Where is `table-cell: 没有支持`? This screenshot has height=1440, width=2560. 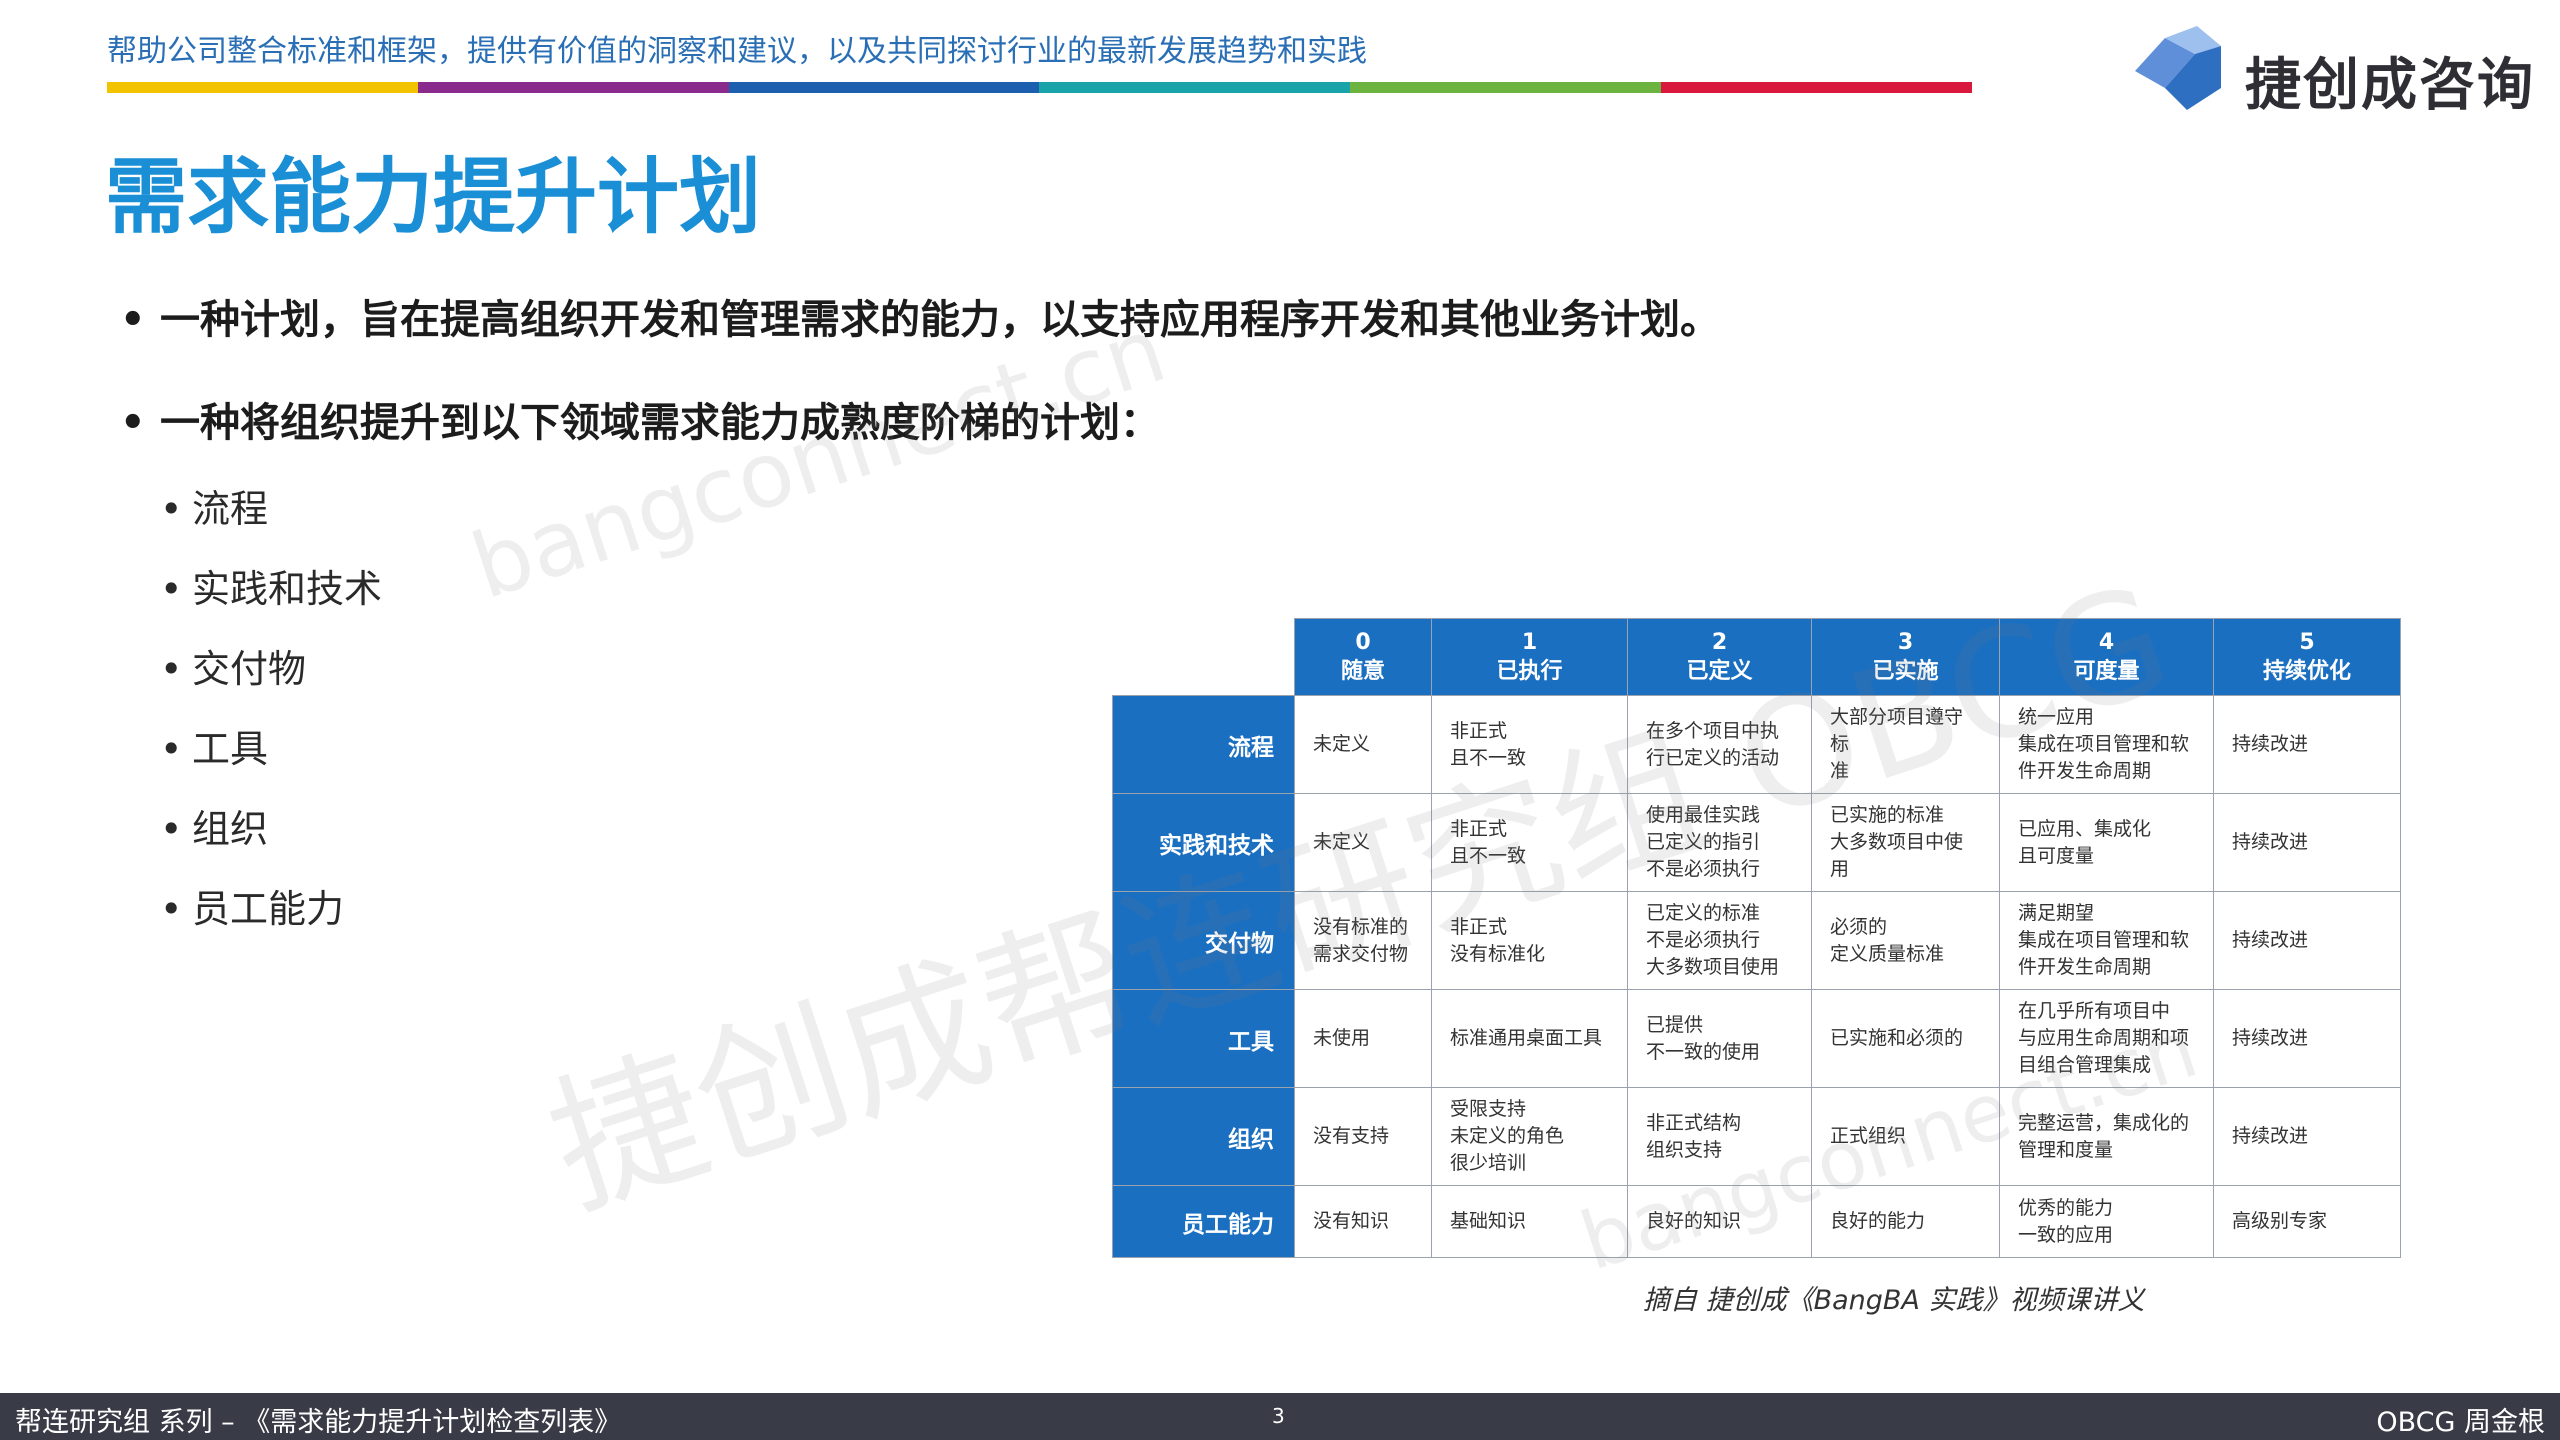 table-cell: 没有支持 is located at coordinates (1363, 1136).